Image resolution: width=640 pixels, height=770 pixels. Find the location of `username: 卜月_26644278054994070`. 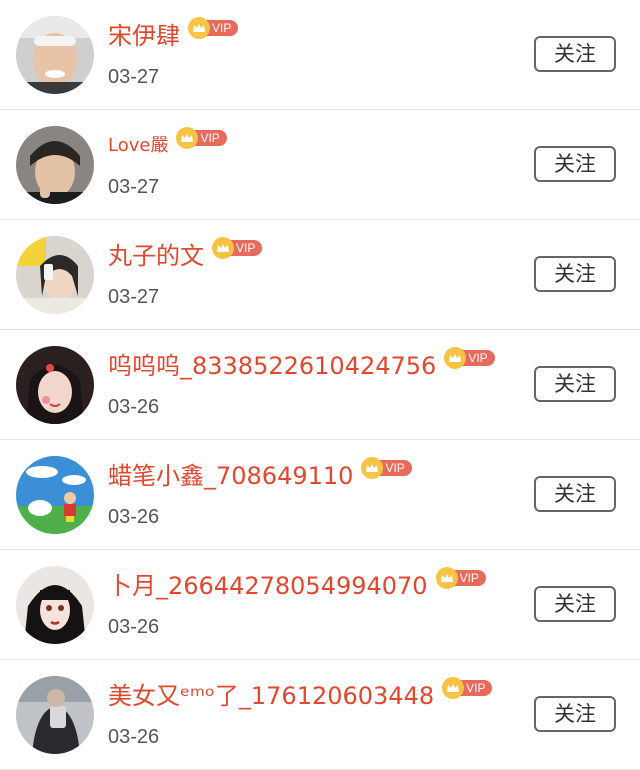

username: 卜月_26644278054994070 is located at coordinates (268, 586).